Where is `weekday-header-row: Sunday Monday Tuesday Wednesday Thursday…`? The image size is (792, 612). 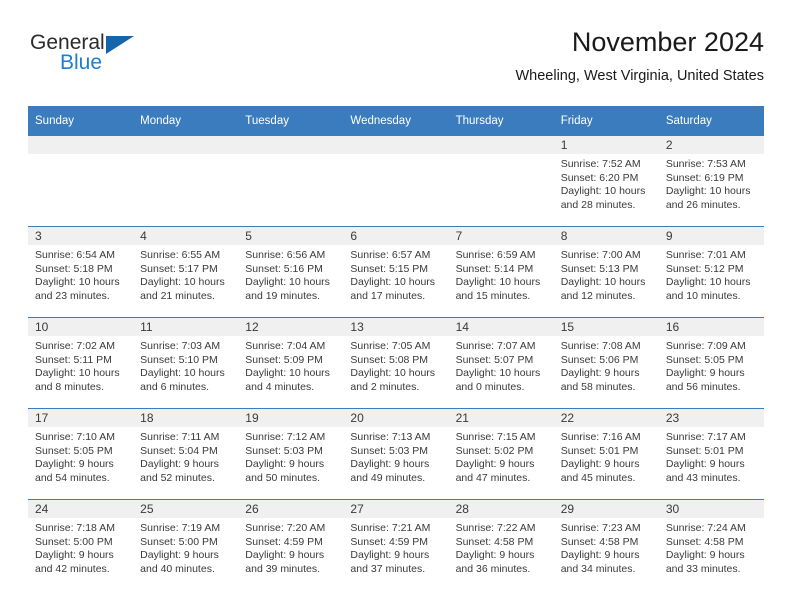 weekday-header-row: Sunday Monday Tuesday Wednesday Thursday… is located at coordinates (396, 121).